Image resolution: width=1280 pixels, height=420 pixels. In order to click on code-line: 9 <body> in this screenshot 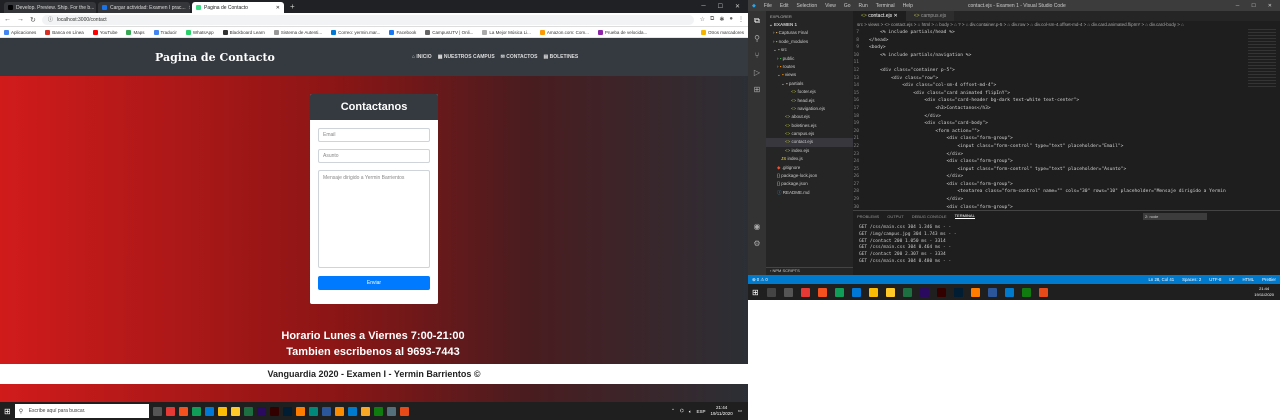, I will do `click(1066, 48)`.